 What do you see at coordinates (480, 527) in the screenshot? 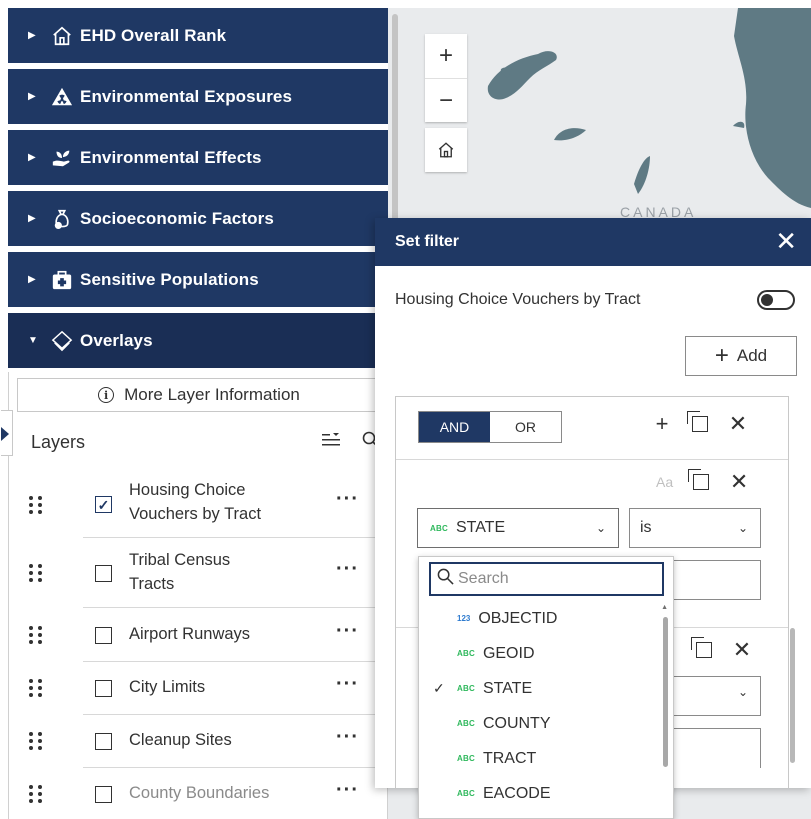
I see `field-select-value: STATE` at bounding box center [480, 527].